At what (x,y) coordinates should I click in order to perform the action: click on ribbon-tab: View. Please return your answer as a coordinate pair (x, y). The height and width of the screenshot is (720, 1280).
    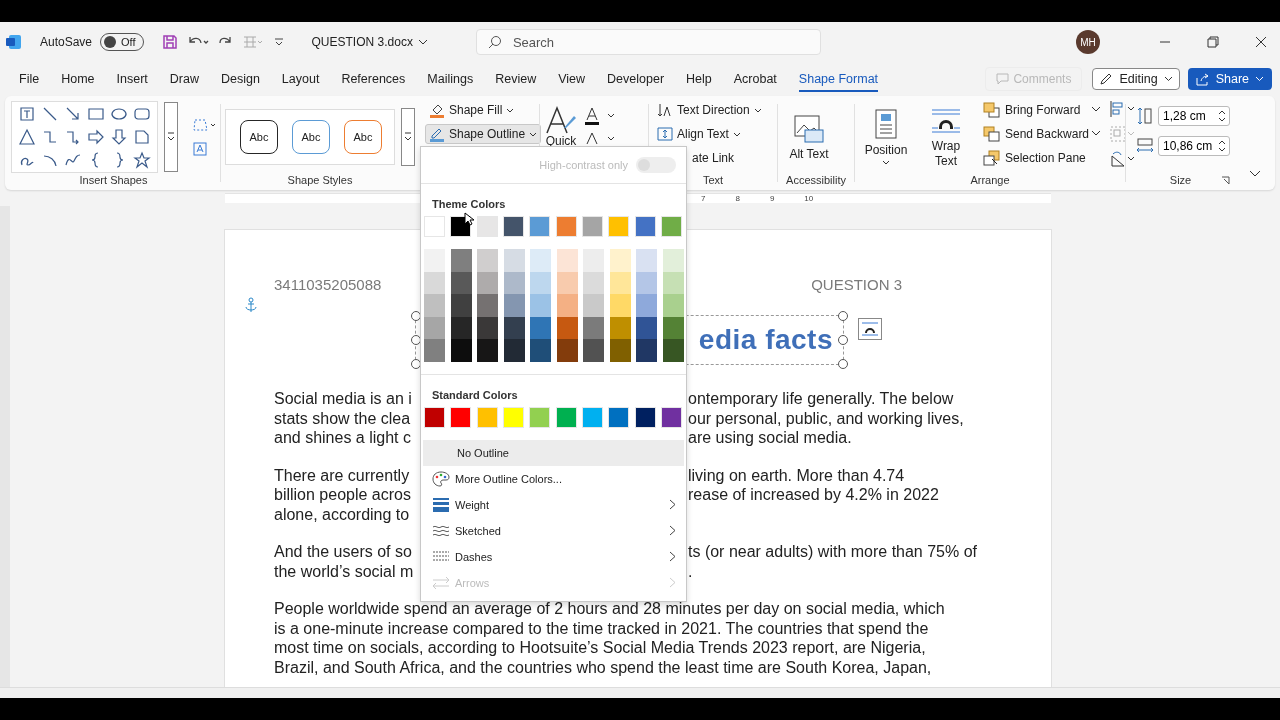
    Looking at the image, I should click on (572, 79).